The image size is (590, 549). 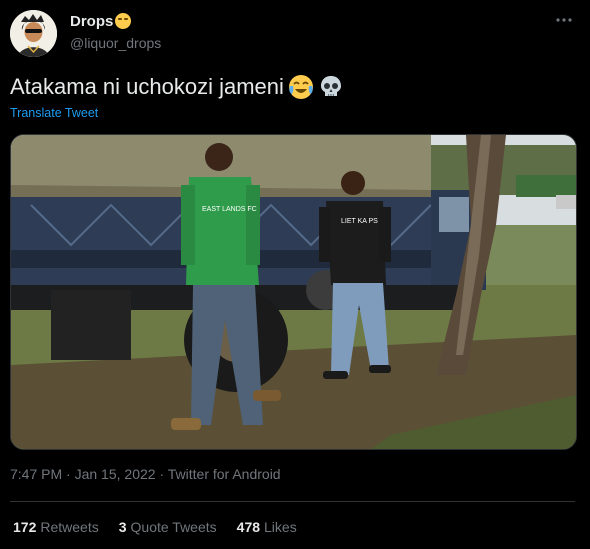 What do you see at coordinates (229, 209) in the screenshot?
I see `jacket-text: EAST LANDS FC` at bounding box center [229, 209].